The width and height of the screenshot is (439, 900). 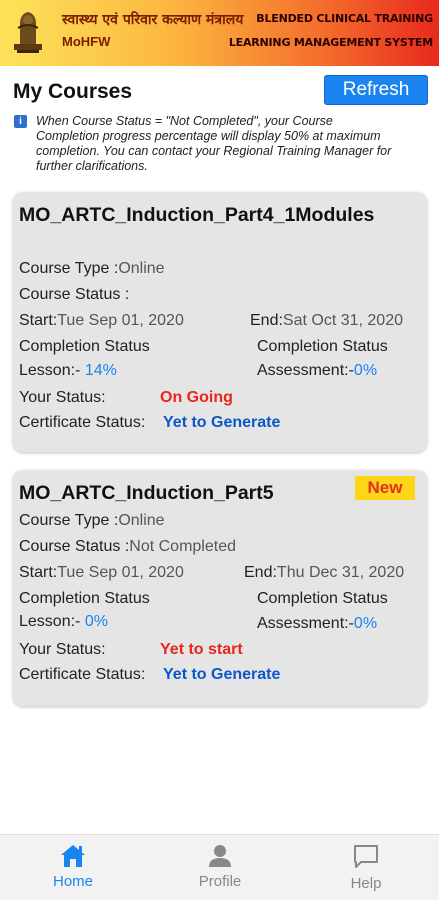 I want to click on nav-item-home: Home, so click(x=73, y=866).